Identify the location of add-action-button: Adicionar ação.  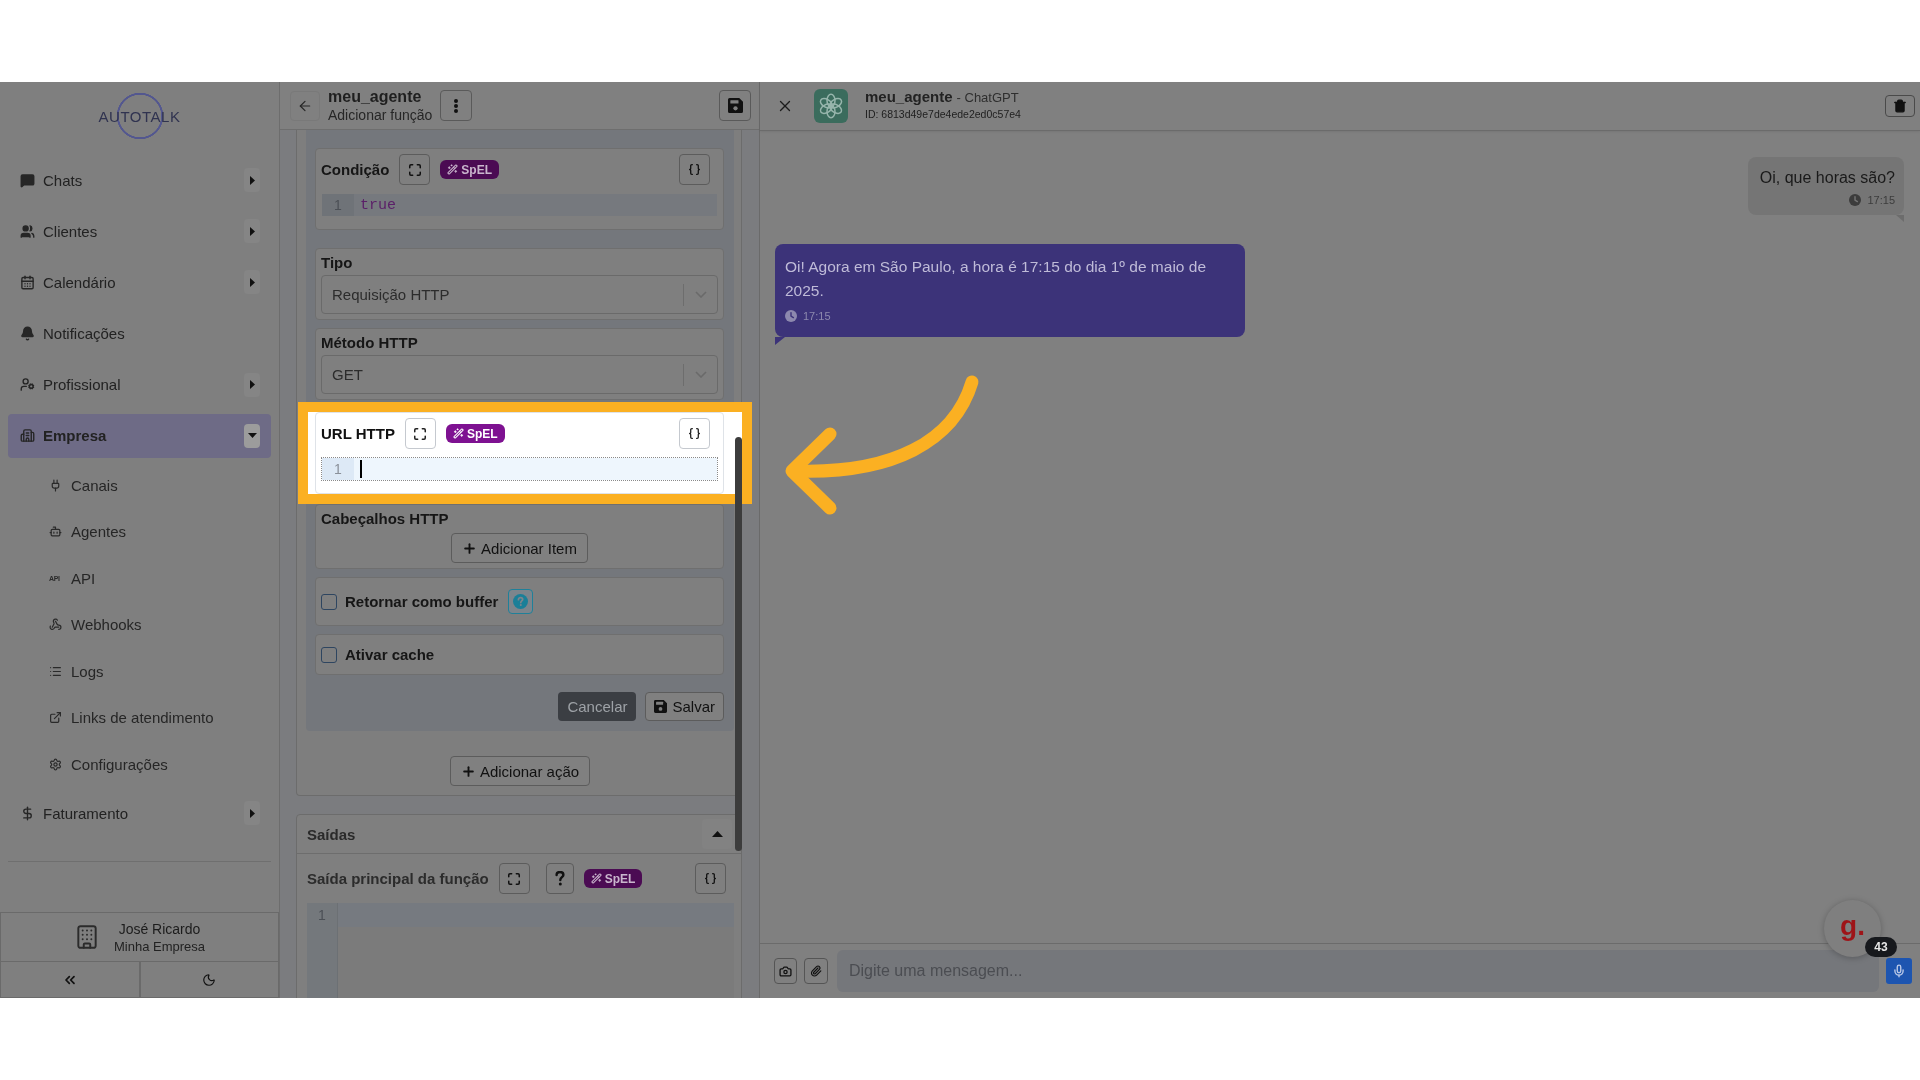
(520, 771).